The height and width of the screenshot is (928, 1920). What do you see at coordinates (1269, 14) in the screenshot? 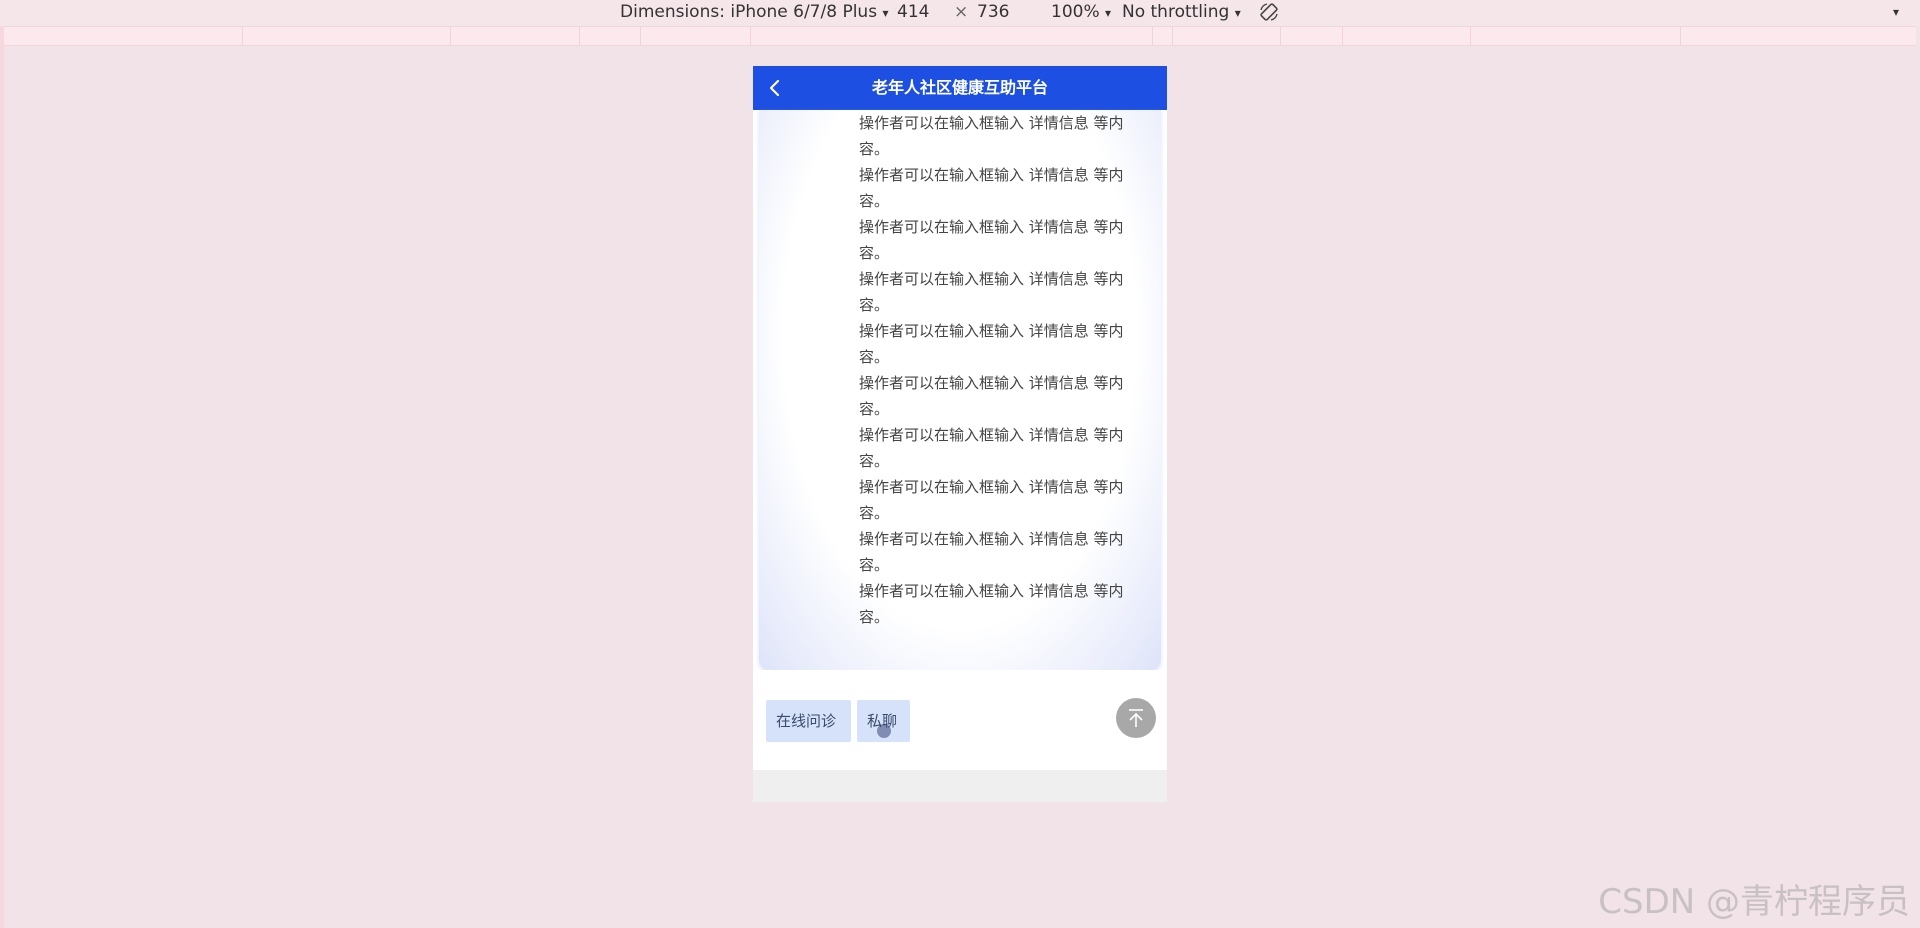
I see `rotate-icon` at bounding box center [1269, 14].